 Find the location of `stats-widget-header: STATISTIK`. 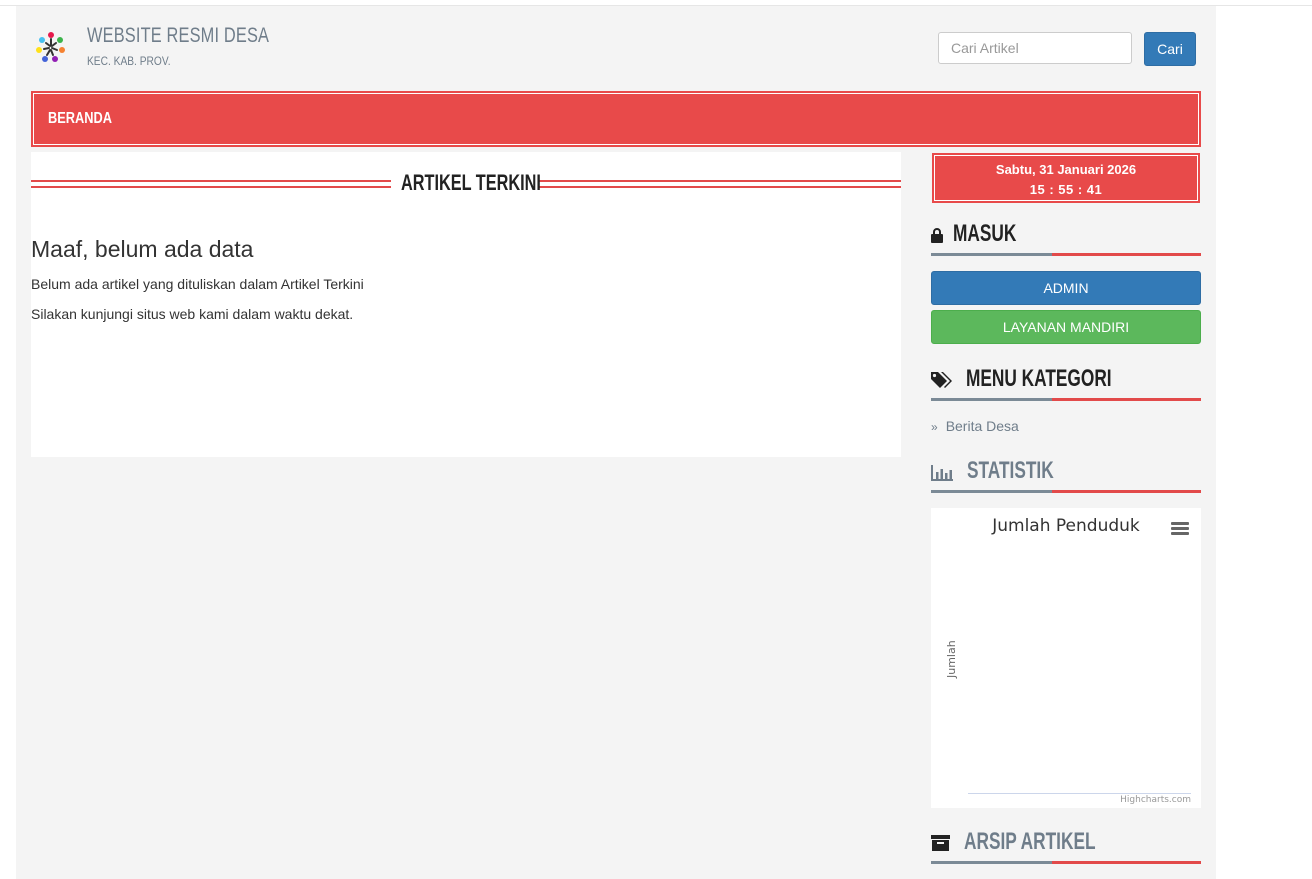

stats-widget-header: STATISTIK is located at coordinates (1066, 473).